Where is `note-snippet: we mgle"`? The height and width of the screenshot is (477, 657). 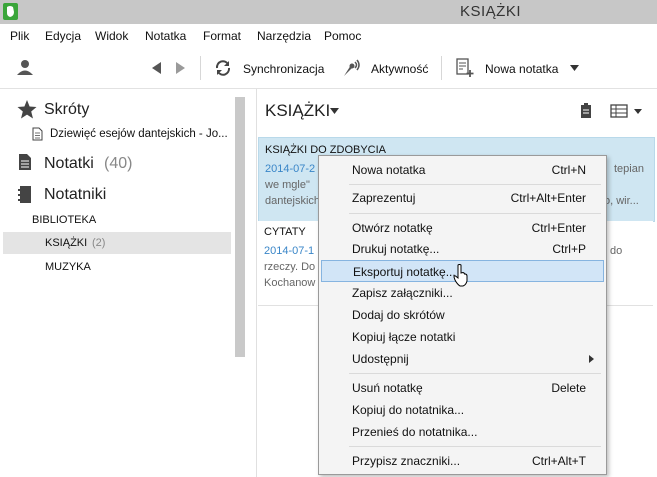
note-snippet: we mgle" is located at coordinates (287, 185).